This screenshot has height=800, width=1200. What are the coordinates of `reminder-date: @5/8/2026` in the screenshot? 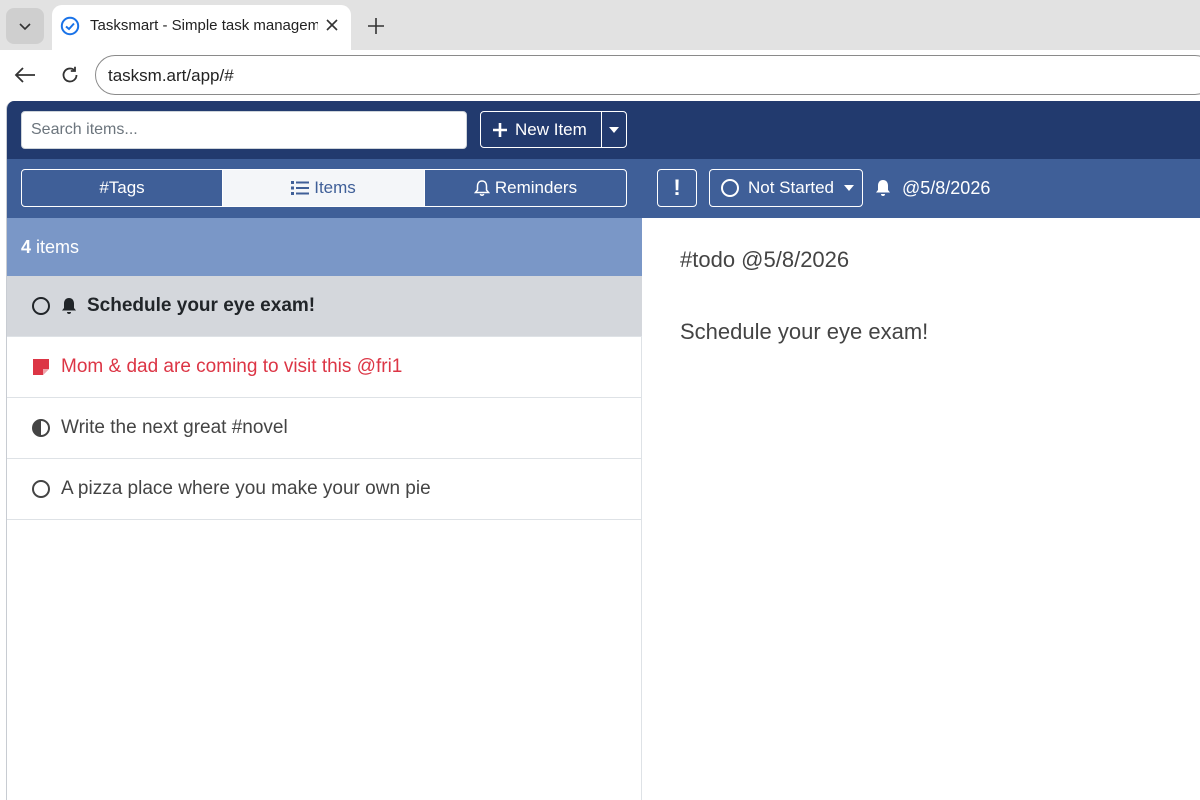 It's located at (946, 187).